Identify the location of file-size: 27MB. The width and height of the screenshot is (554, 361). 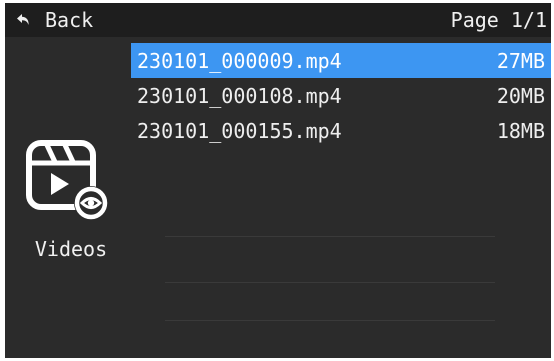
(520, 60).